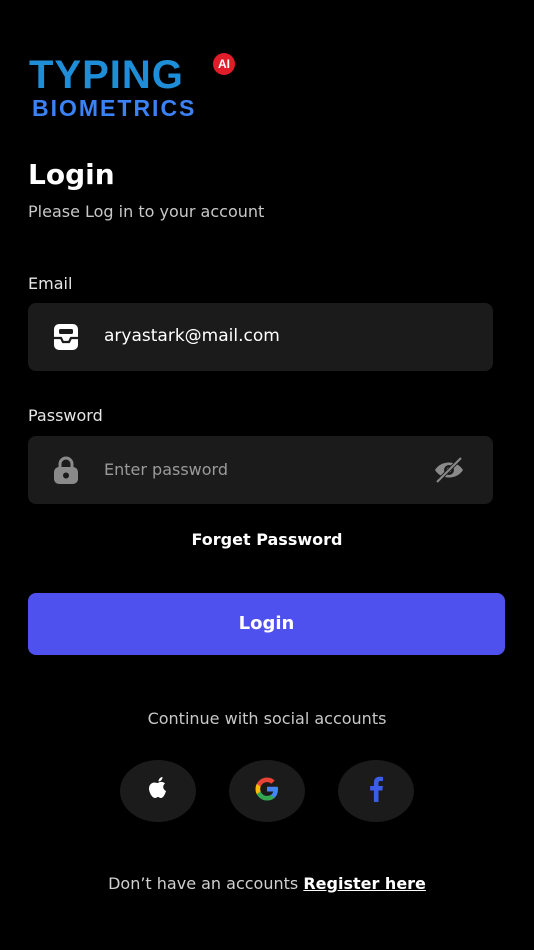 The height and width of the screenshot is (950, 534). What do you see at coordinates (267, 539) in the screenshot?
I see `forget-password-link: Forget Password` at bounding box center [267, 539].